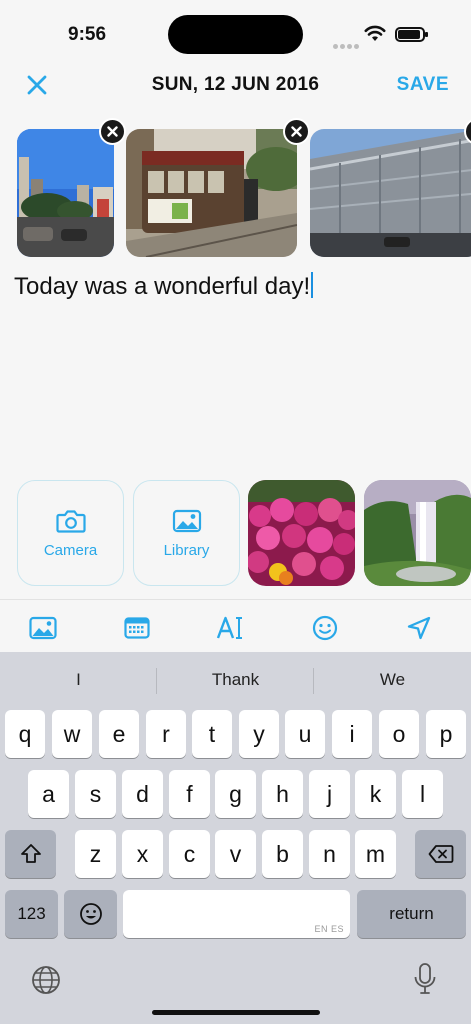  Describe the element at coordinates (119, 734) in the screenshot. I see `key: e` at that location.